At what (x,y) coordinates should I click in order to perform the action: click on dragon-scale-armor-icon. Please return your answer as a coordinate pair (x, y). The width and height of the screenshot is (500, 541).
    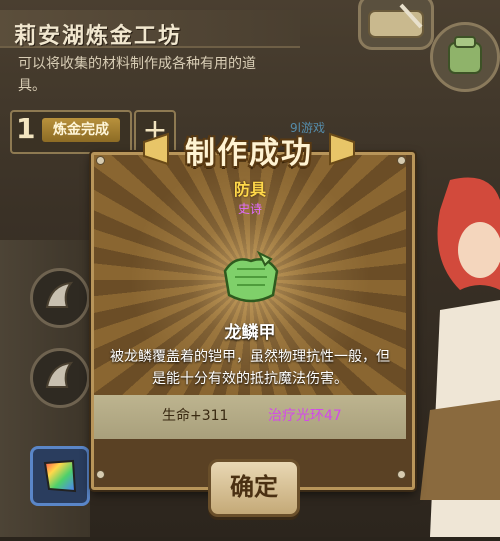
    Looking at the image, I should click on (251, 276).